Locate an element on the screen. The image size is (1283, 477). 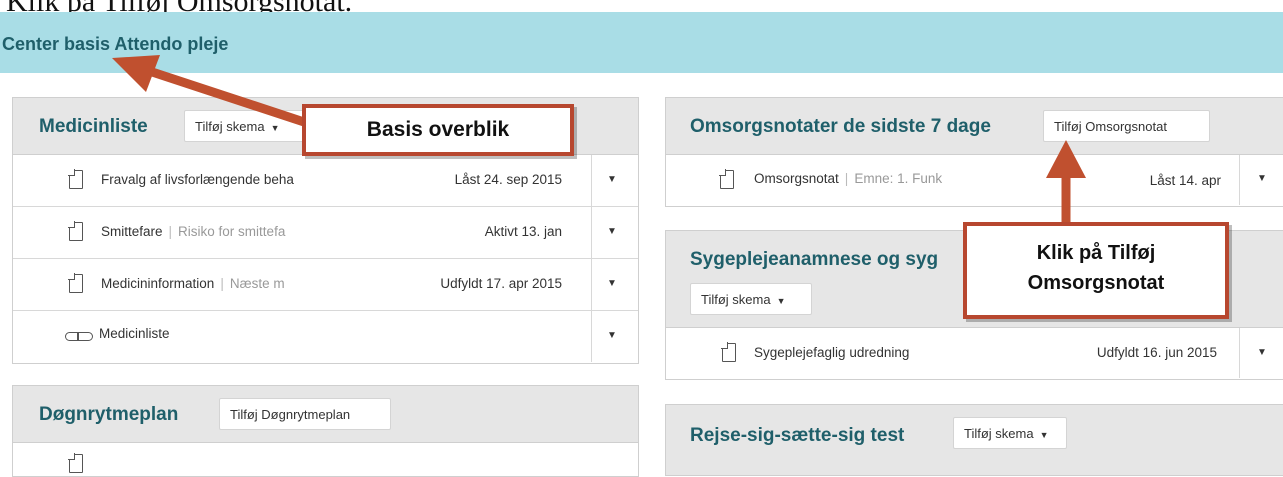
callout-klik-omsorgsnotat: Klik på Tilføj Omsorgsnotat is located at coordinates (1096, 270).